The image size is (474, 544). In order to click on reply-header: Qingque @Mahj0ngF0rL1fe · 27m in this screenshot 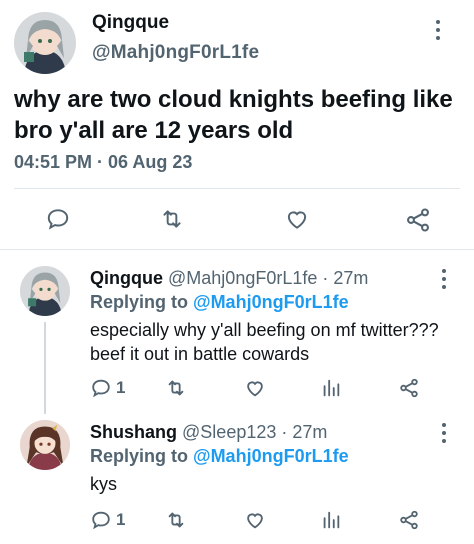, I will do `click(229, 278)`.